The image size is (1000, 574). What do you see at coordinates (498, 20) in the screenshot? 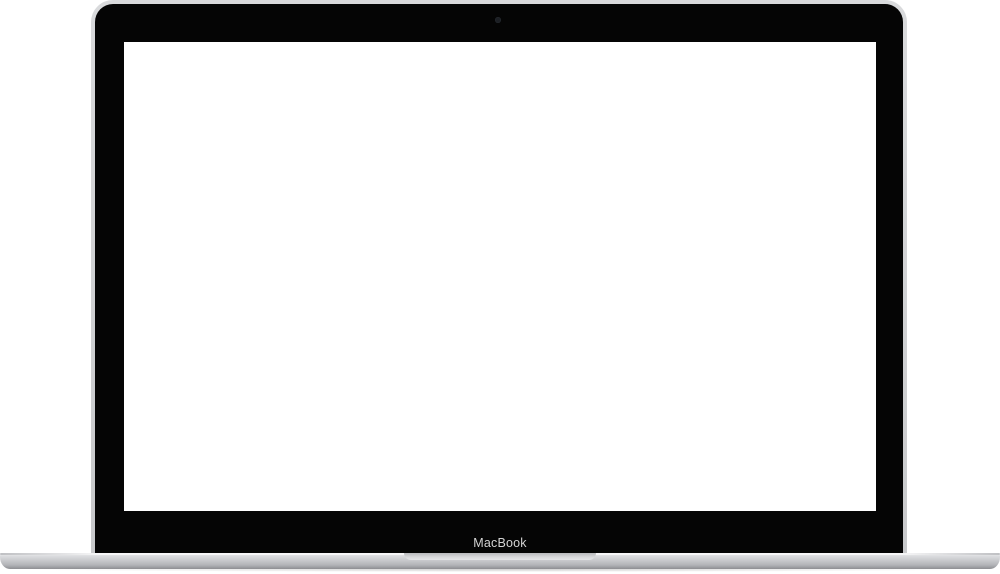
I see `webcam-icon` at bounding box center [498, 20].